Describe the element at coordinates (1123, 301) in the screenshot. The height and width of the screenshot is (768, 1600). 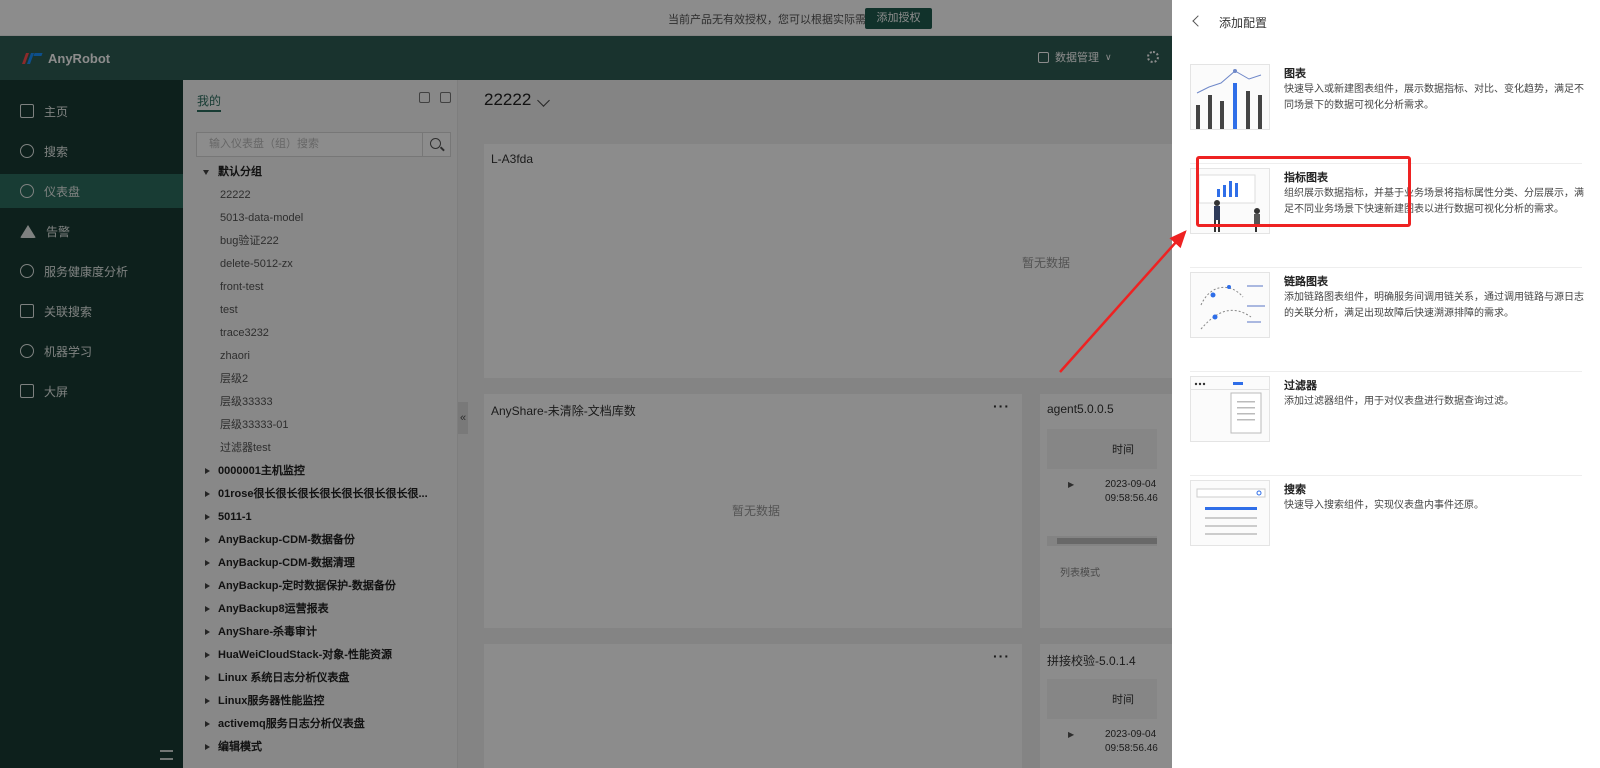
I see `annotation-arrow` at that location.